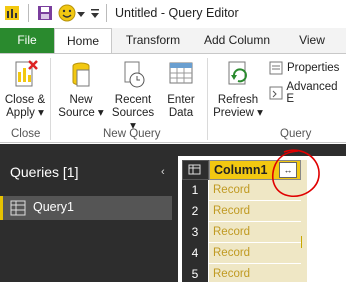 The height and width of the screenshot is (282, 346). I want to click on enter-data-line2: Data, so click(181, 113).